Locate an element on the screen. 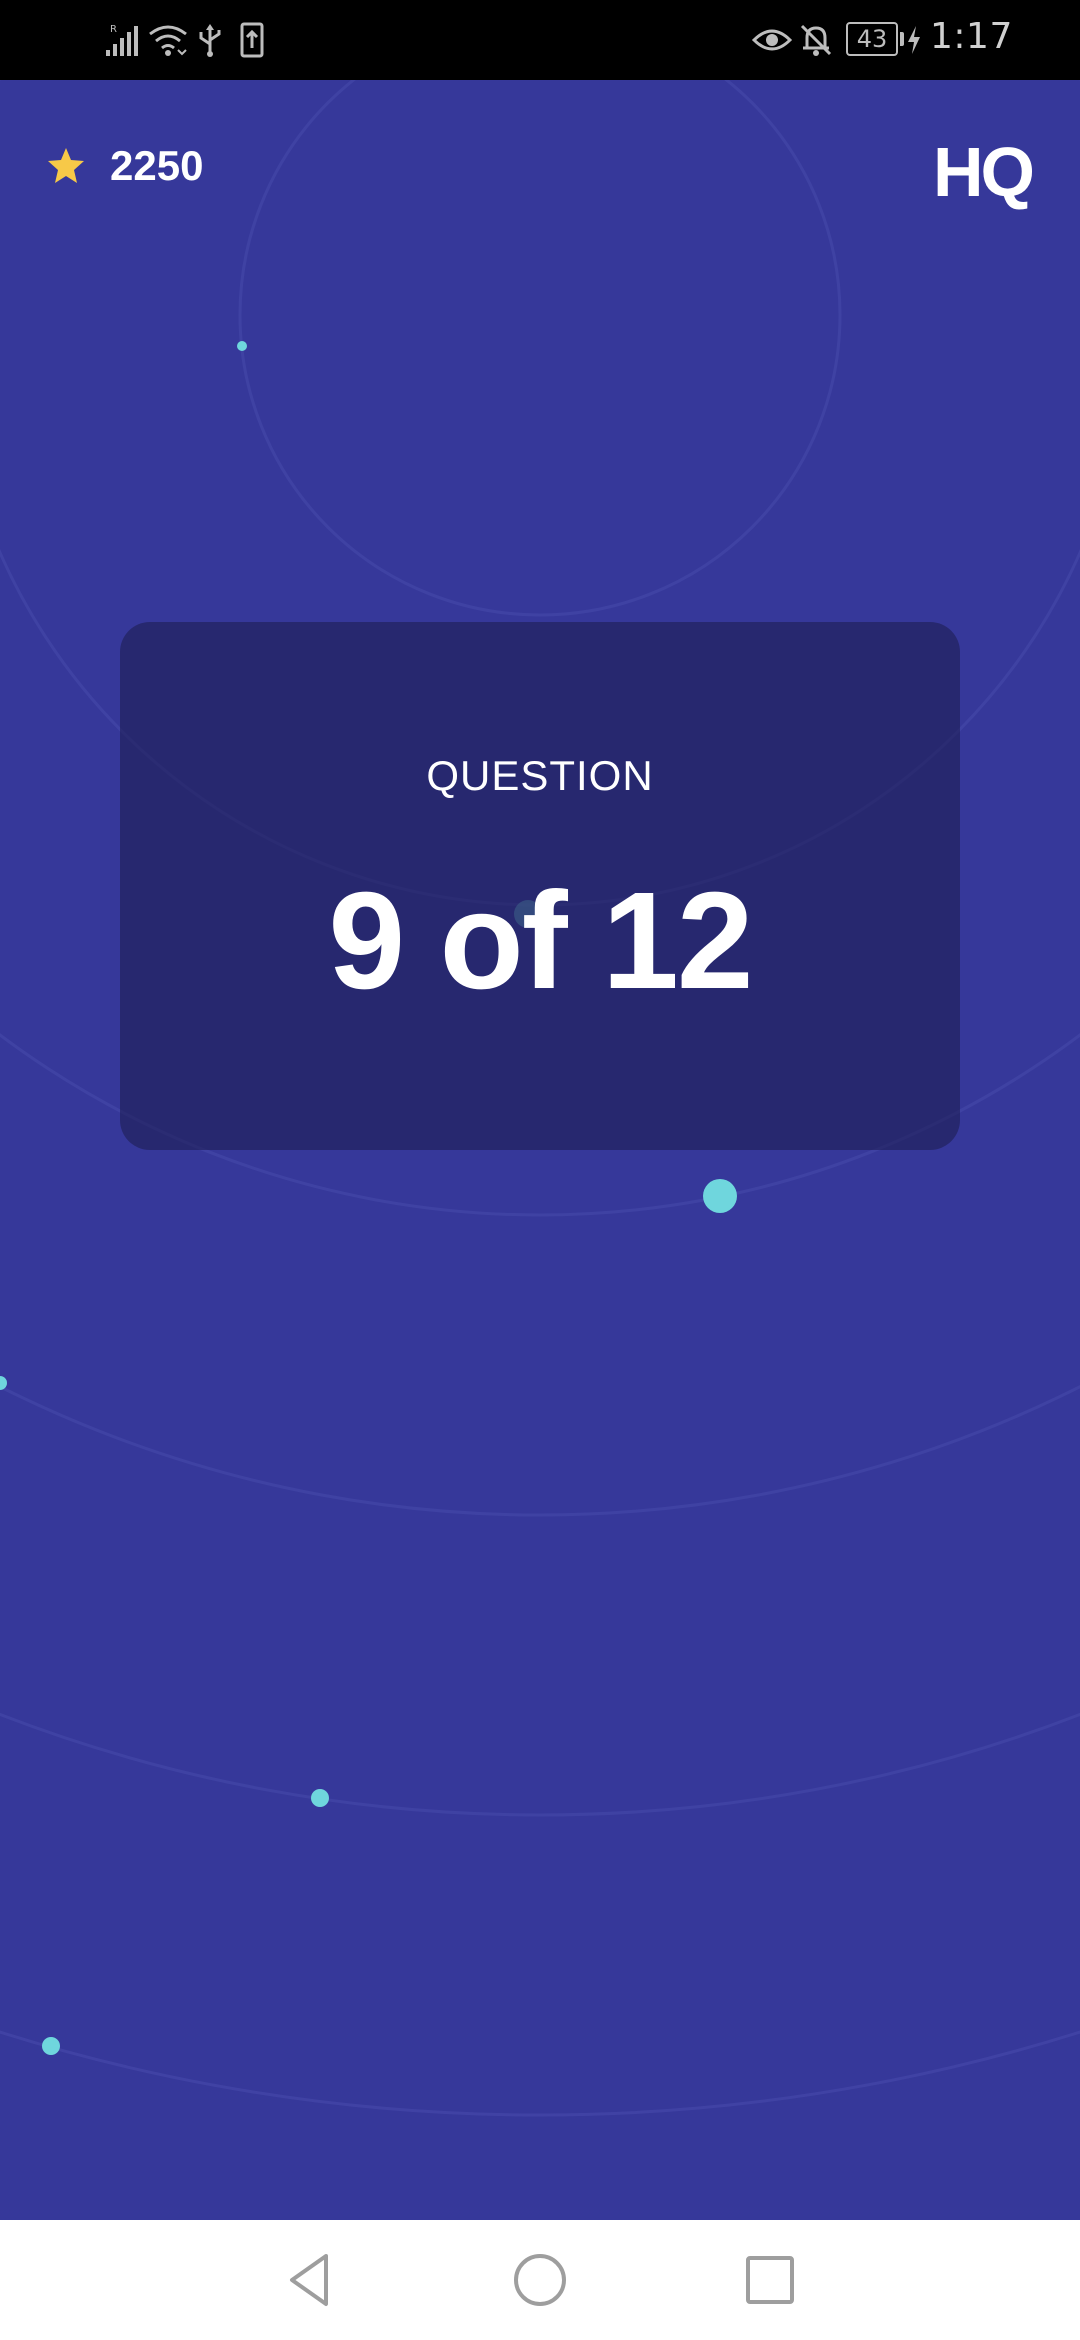  upload-icon is located at coordinates (252, 40).